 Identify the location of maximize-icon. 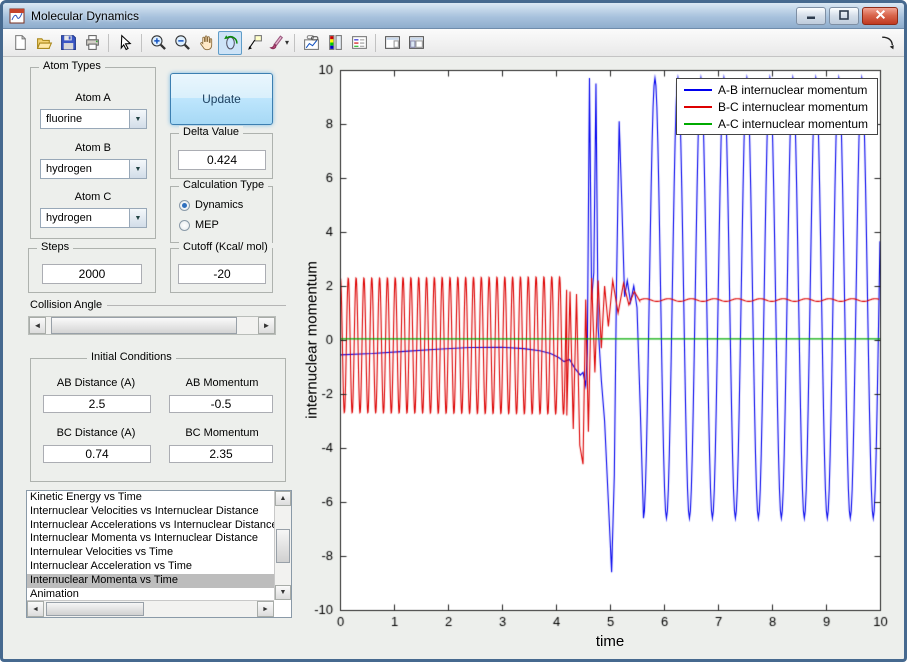
(844, 16).